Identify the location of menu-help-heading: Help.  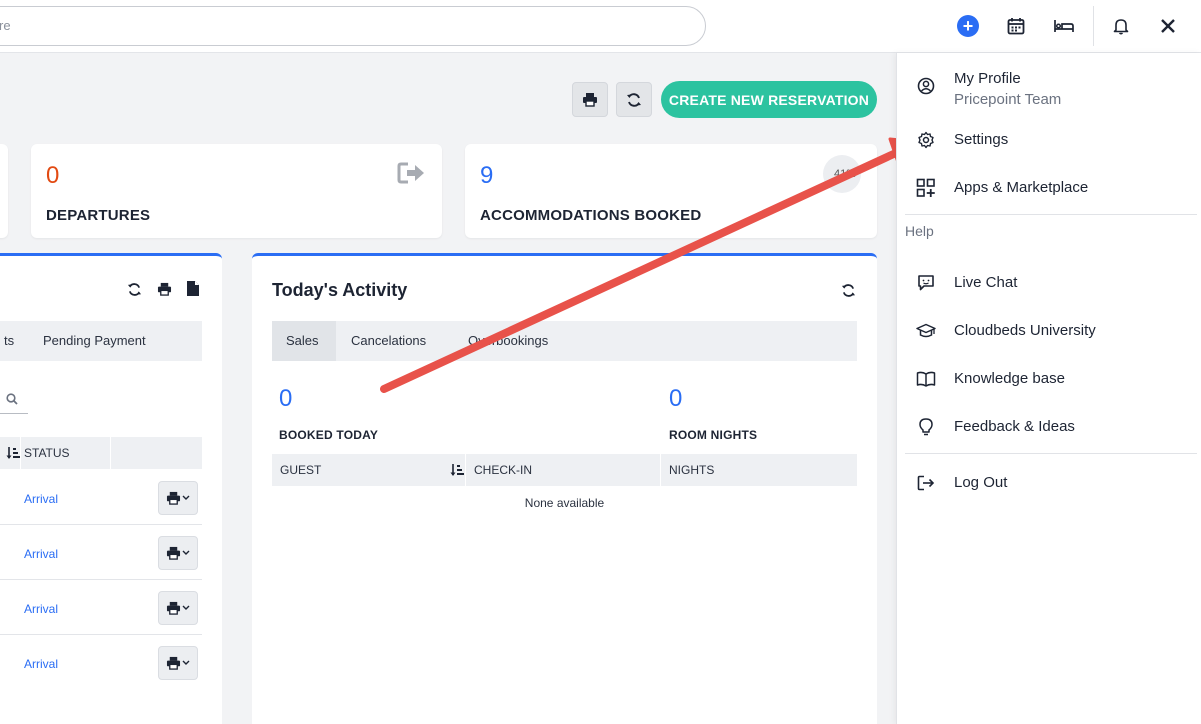
(919, 231).